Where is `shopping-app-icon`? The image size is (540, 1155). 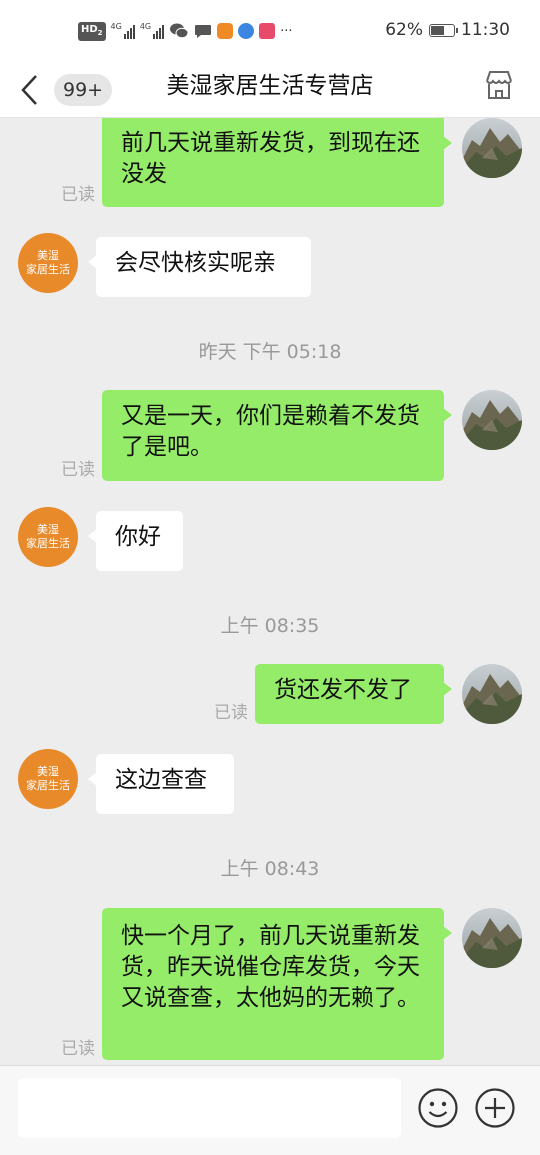
shopping-app-icon is located at coordinates (267, 31).